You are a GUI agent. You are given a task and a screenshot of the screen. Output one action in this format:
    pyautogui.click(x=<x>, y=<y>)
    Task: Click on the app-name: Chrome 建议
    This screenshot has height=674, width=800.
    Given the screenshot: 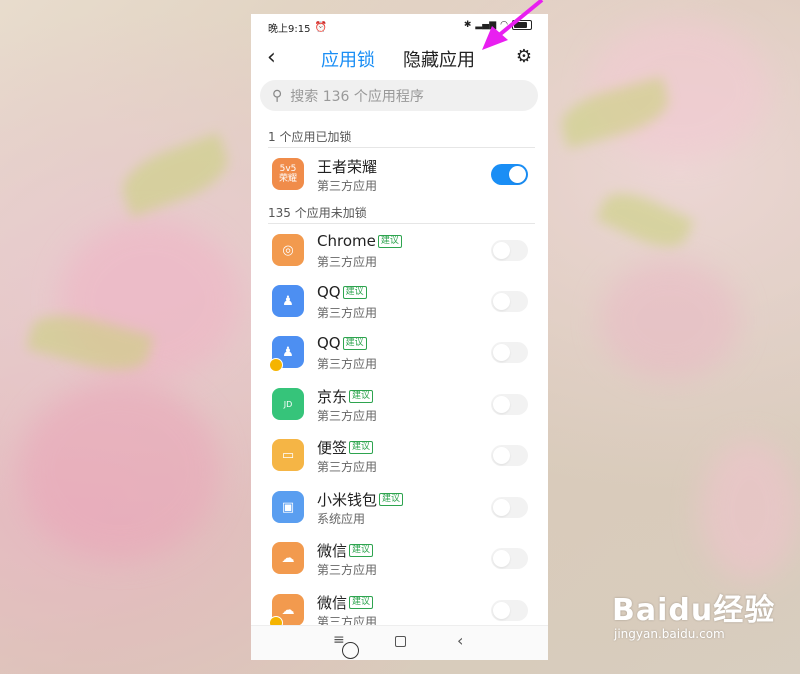 What is the action you would take?
    pyautogui.click(x=359, y=241)
    